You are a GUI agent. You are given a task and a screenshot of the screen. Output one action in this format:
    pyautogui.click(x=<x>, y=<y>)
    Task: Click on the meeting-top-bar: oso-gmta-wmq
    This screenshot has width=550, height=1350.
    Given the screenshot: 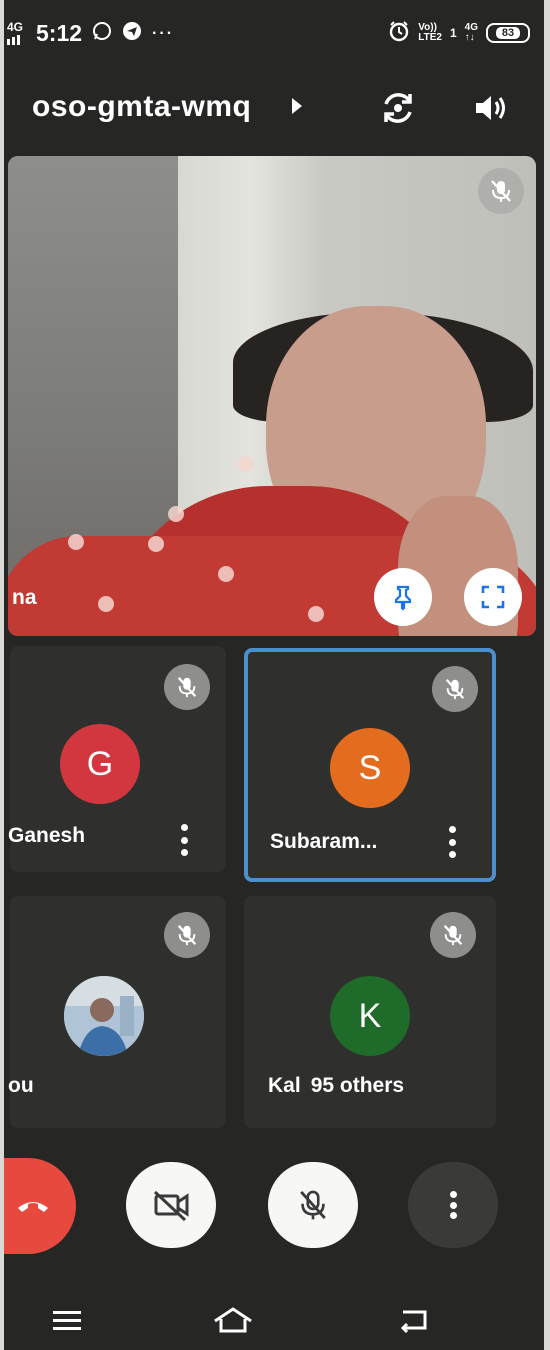 What is the action you would take?
    pyautogui.click(x=274, y=108)
    